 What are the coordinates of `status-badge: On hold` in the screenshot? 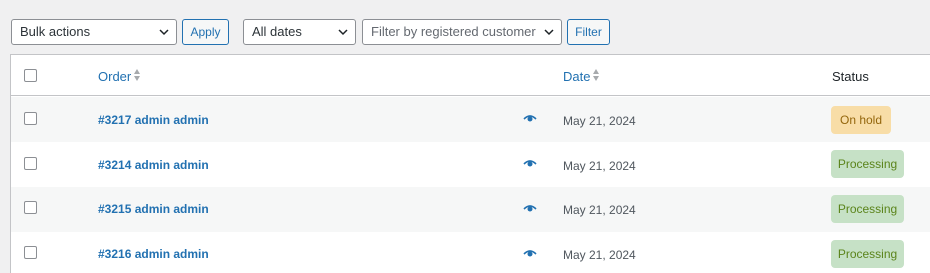 It's located at (861, 120).